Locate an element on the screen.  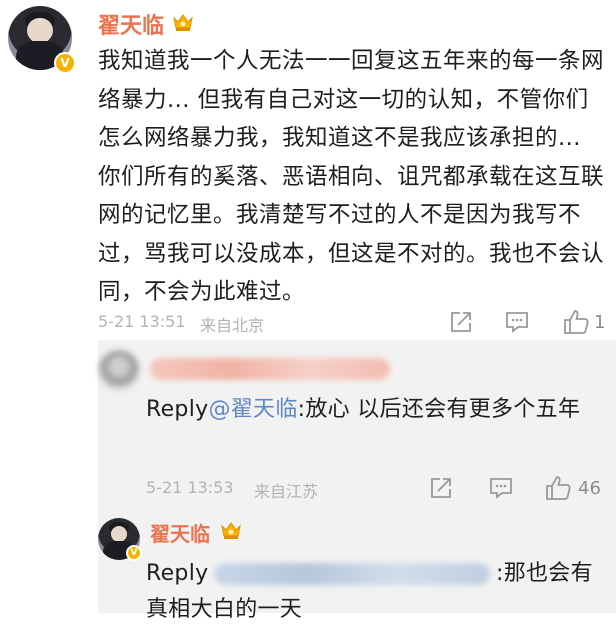
mention-link: @翟天临 is located at coordinates (252, 409).